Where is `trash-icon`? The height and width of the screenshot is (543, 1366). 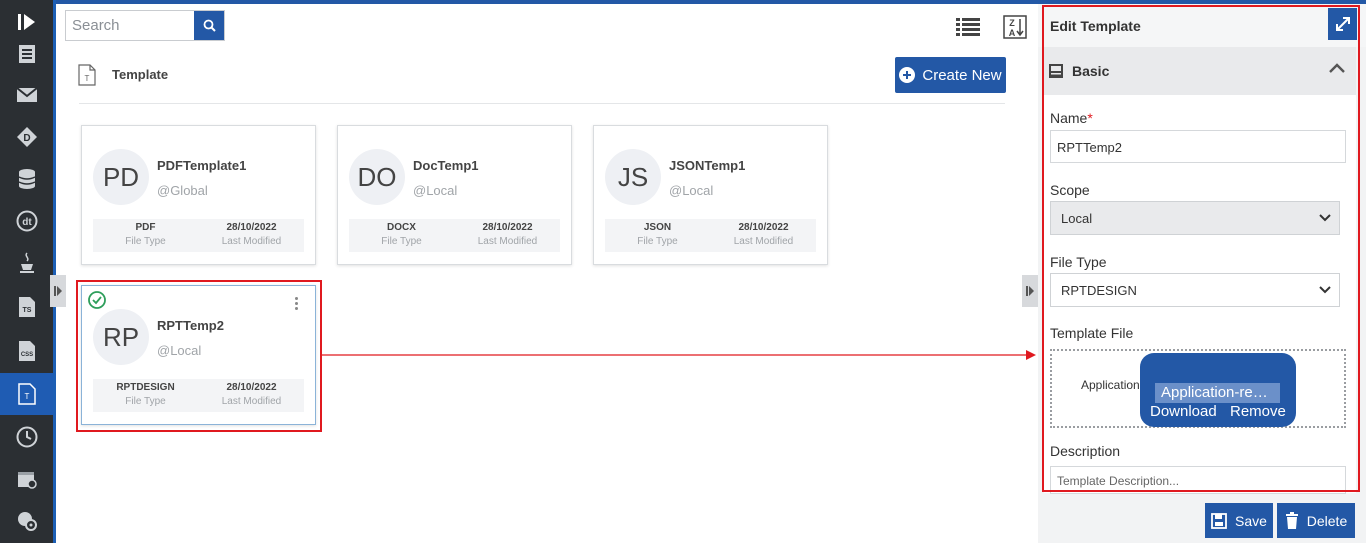
trash-icon is located at coordinates (1291, 520).